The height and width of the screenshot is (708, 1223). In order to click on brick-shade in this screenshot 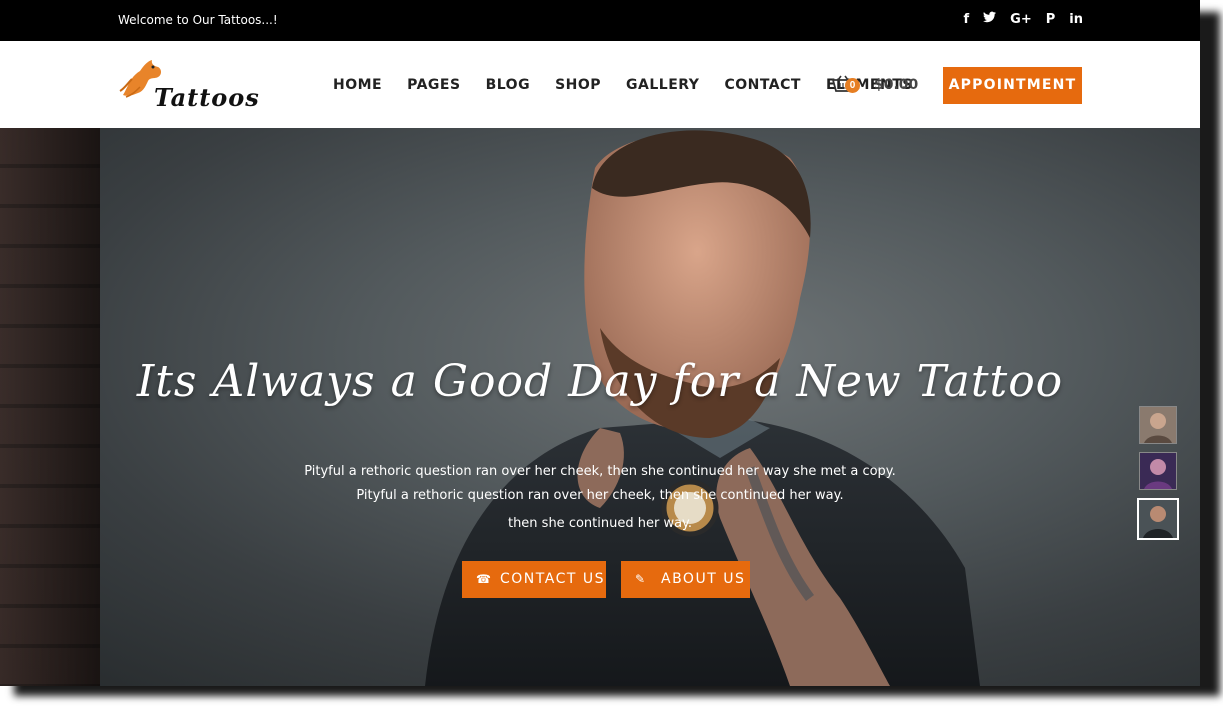, I will do `click(50, 407)`.